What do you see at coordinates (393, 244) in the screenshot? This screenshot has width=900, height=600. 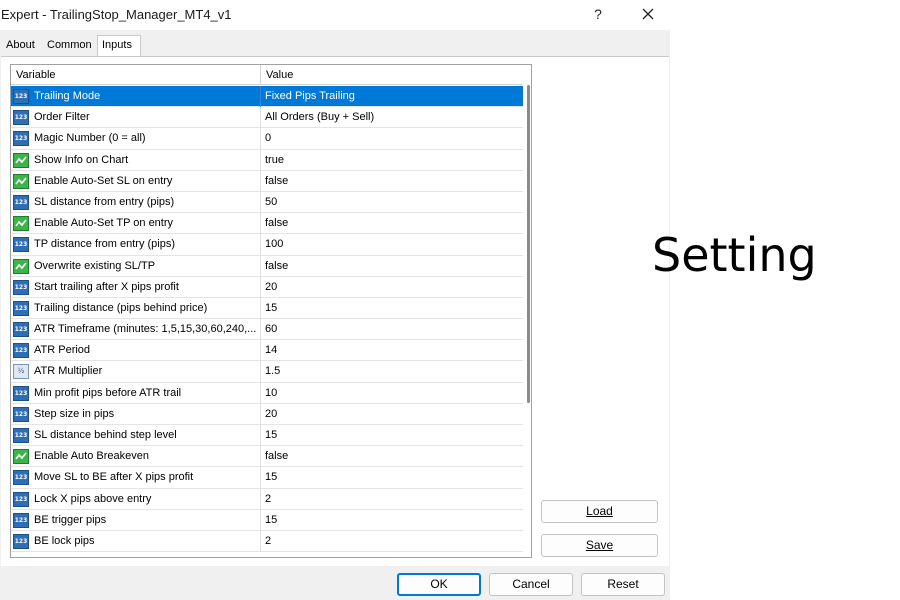 I see `row-value: 100` at bounding box center [393, 244].